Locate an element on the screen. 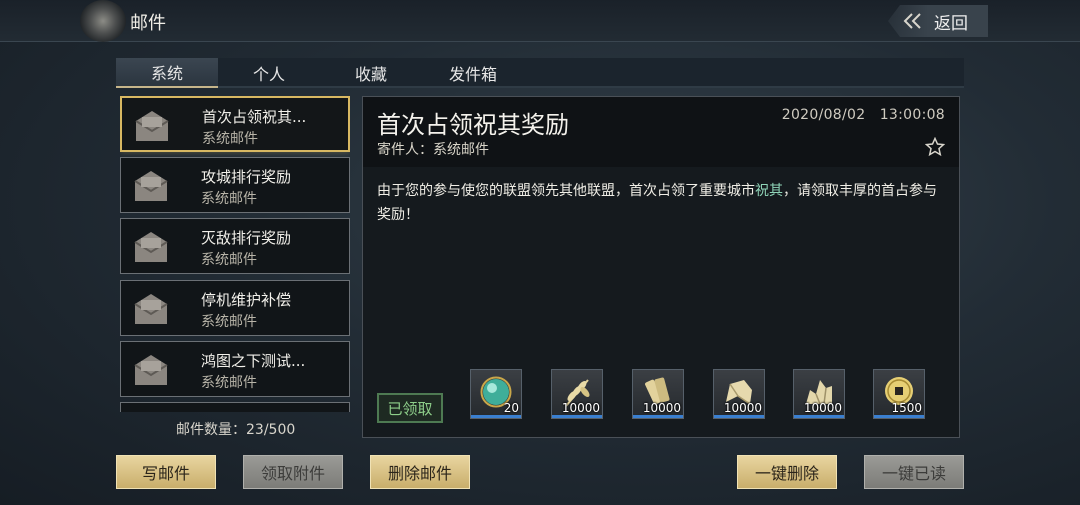  mail-list-item: 灭敌排行奖励 系统邮件 is located at coordinates (235, 246).